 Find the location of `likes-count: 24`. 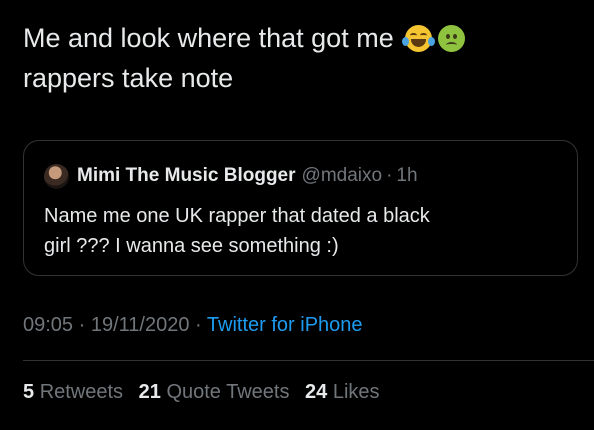

likes-count: 24 is located at coordinates (316, 392).